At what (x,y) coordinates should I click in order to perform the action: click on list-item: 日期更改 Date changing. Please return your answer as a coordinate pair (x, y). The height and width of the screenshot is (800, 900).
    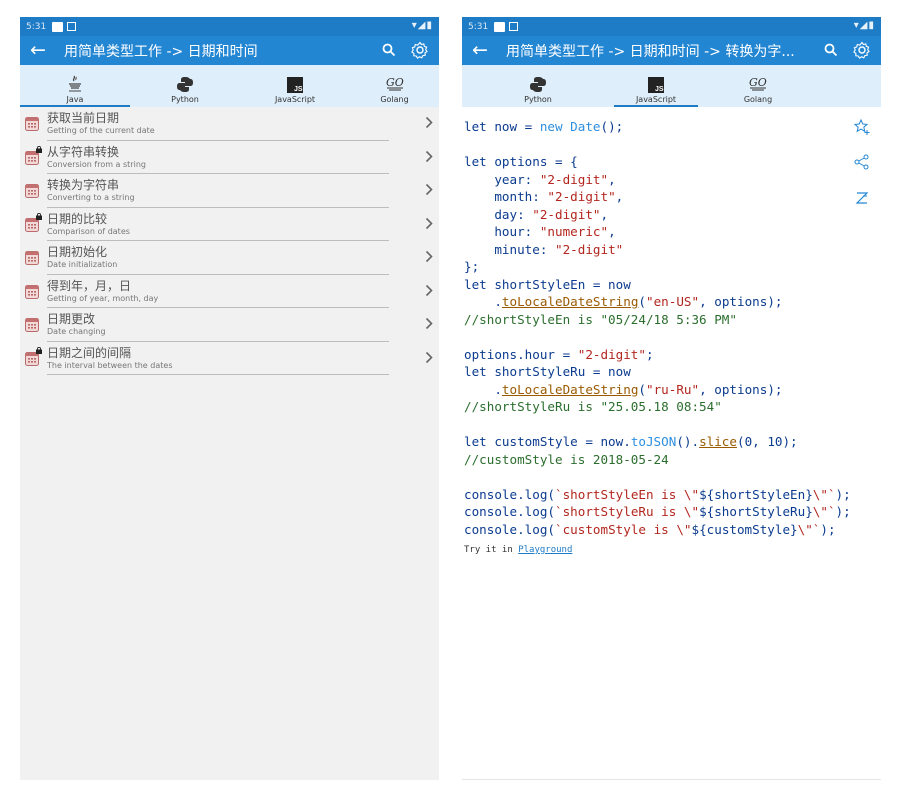
    Looking at the image, I should click on (229, 325).